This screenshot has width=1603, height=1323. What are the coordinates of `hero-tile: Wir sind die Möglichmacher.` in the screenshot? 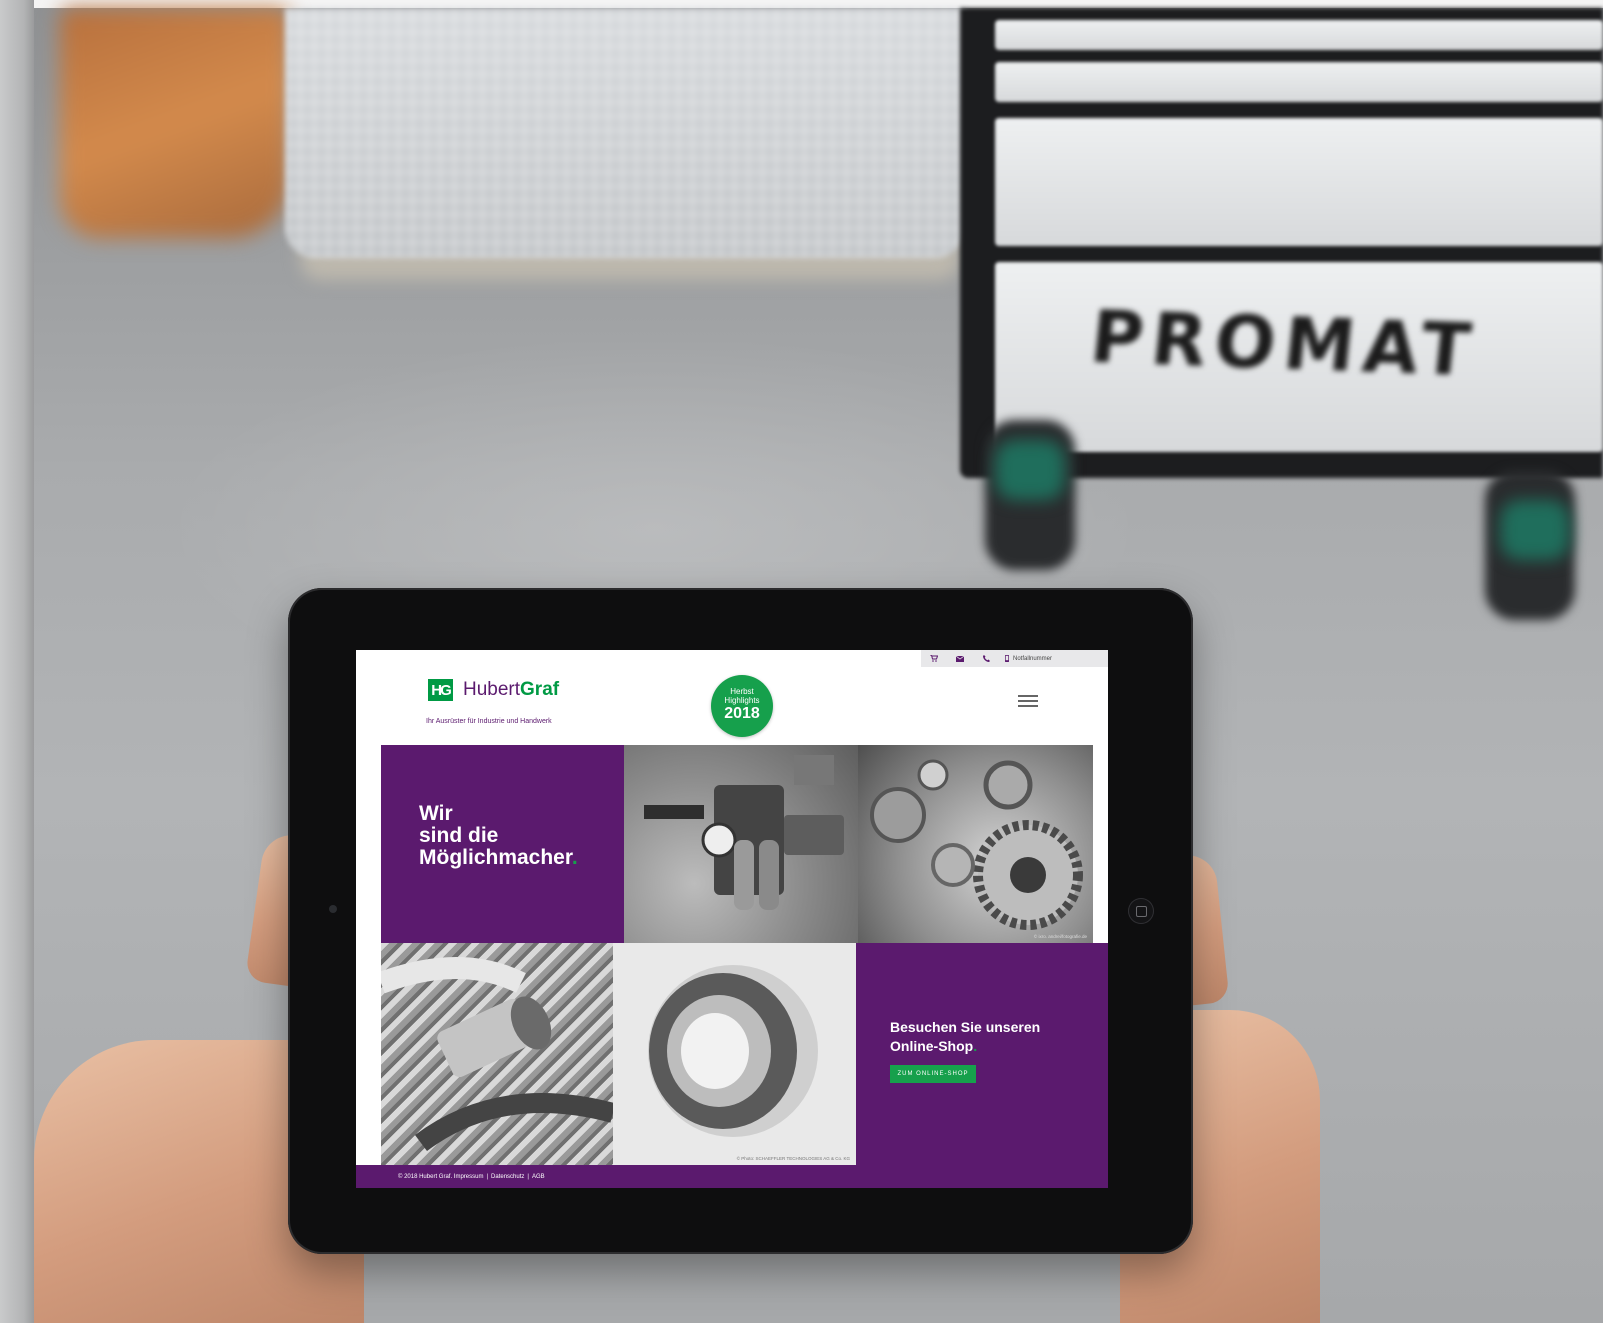 It's located at (502, 844).